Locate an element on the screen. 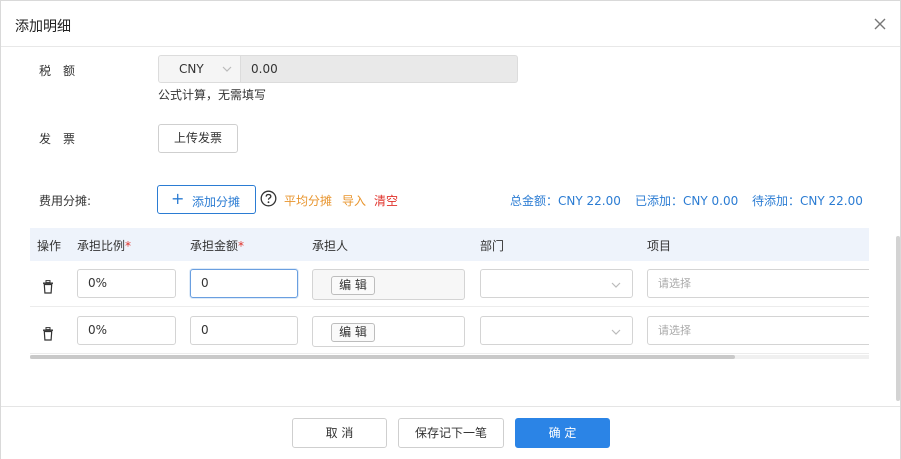  column-assignee: 承担人 is located at coordinates (330, 246).